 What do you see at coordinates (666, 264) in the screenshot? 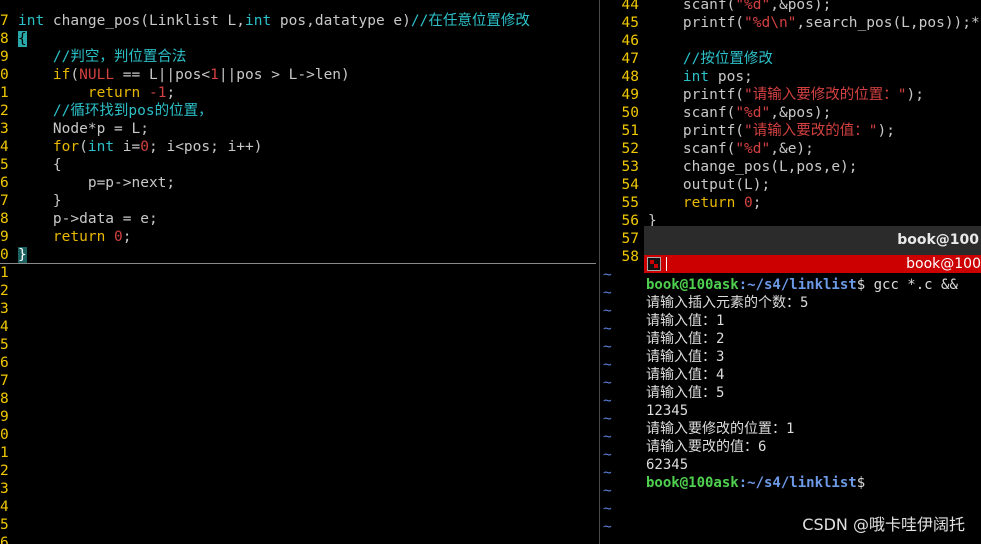
I see `tab-separator` at bounding box center [666, 264].